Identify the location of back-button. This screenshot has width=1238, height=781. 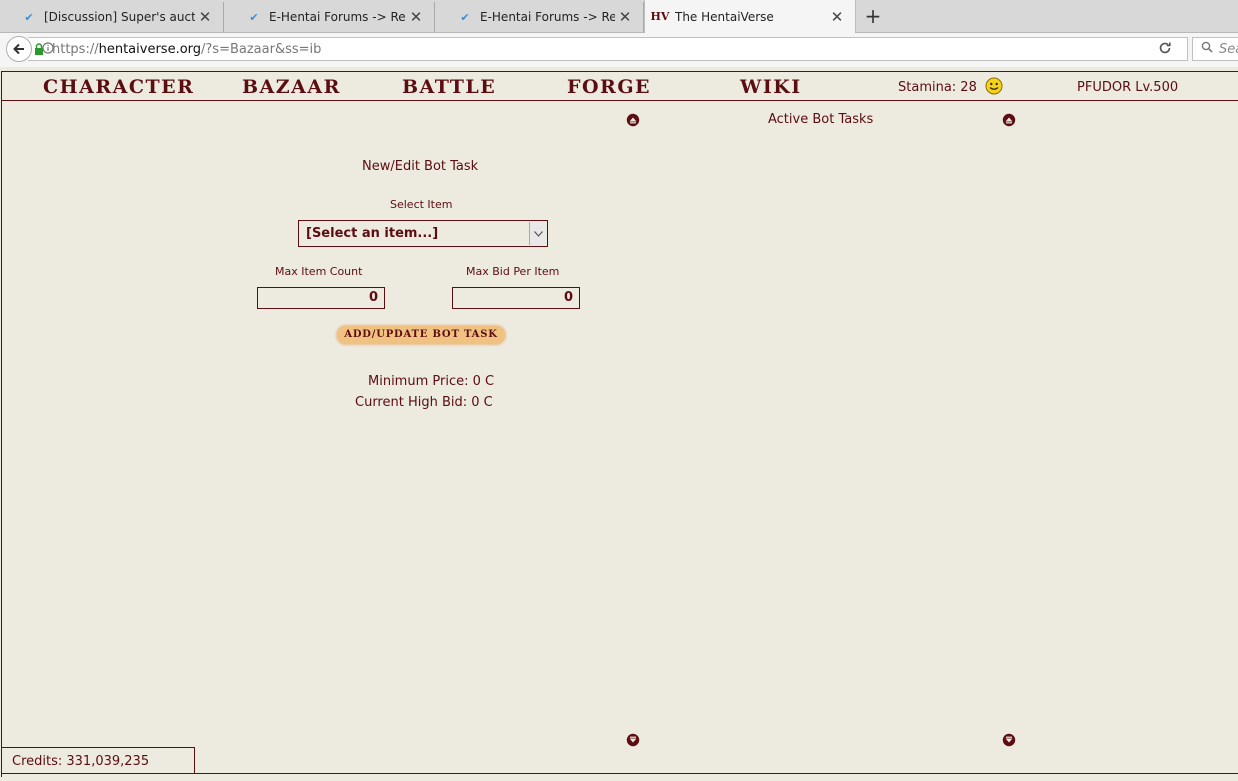
(19, 49).